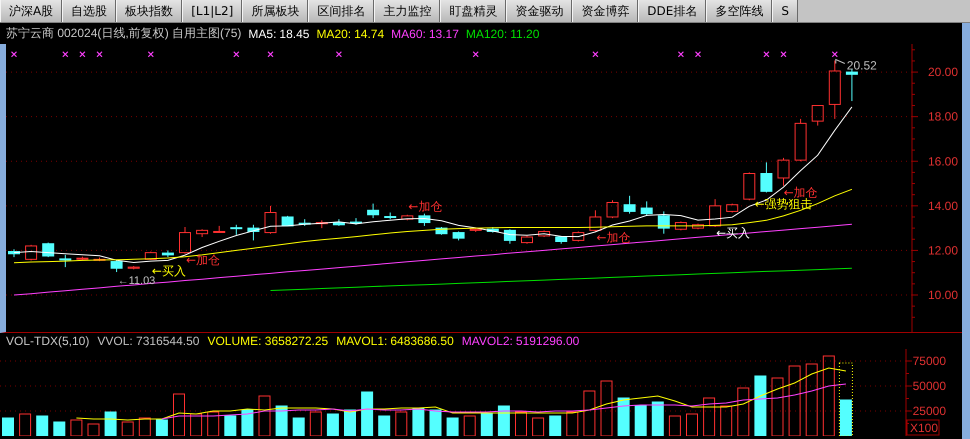 This screenshot has height=439, width=970. Describe the element at coordinates (48, 341) in the screenshot. I see `volume-indicator-title: VOL-TDX(5,10)` at that location.